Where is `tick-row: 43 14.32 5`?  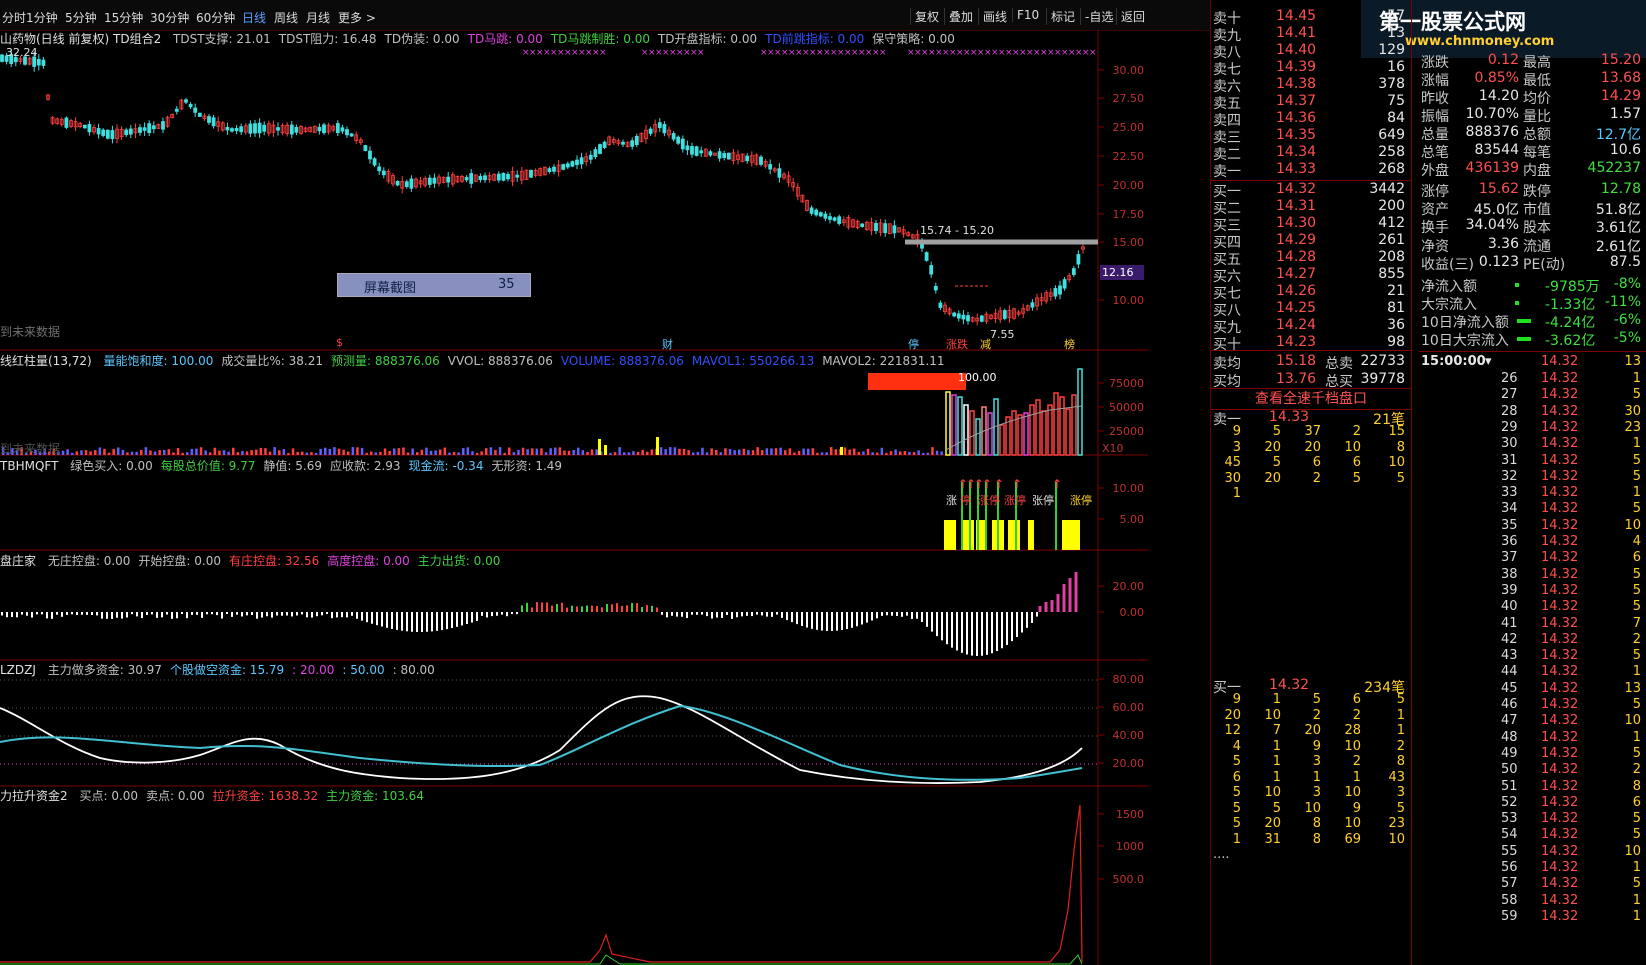 tick-row: 43 14.32 5 is located at coordinates (1571, 656).